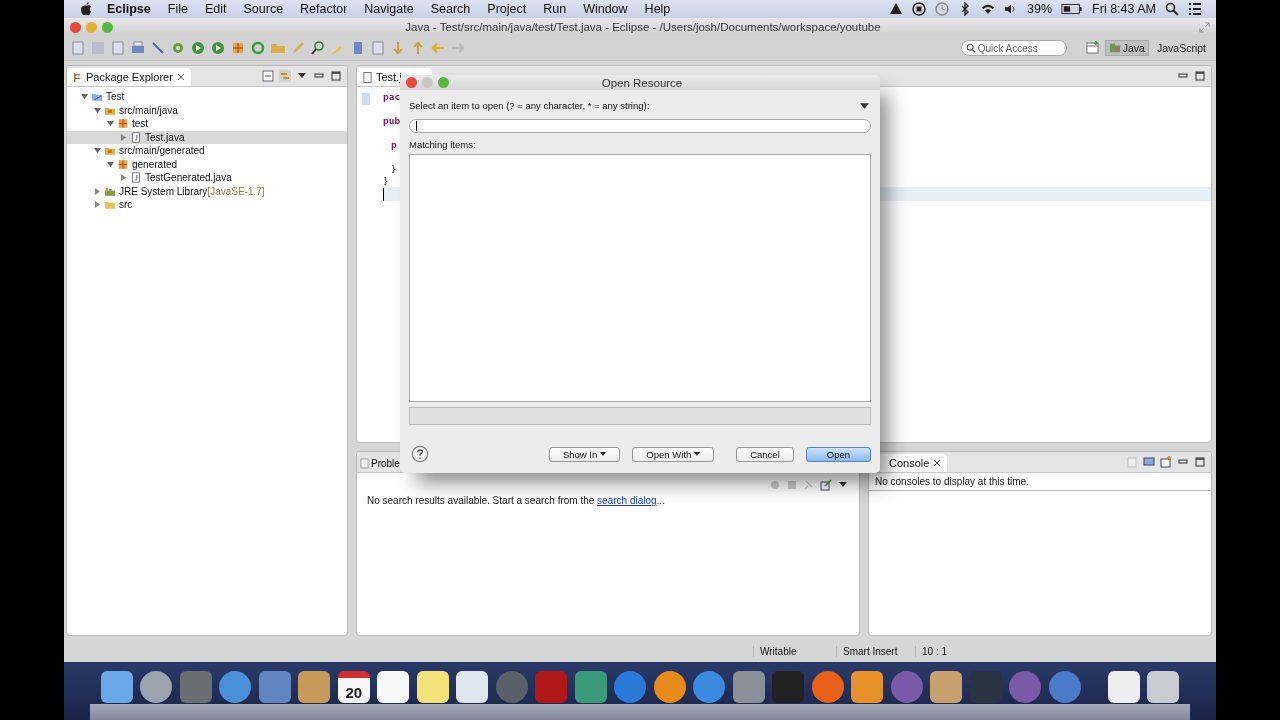 This screenshot has height=720, width=1280. I want to click on dialog-button: Open, so click(838, 454).